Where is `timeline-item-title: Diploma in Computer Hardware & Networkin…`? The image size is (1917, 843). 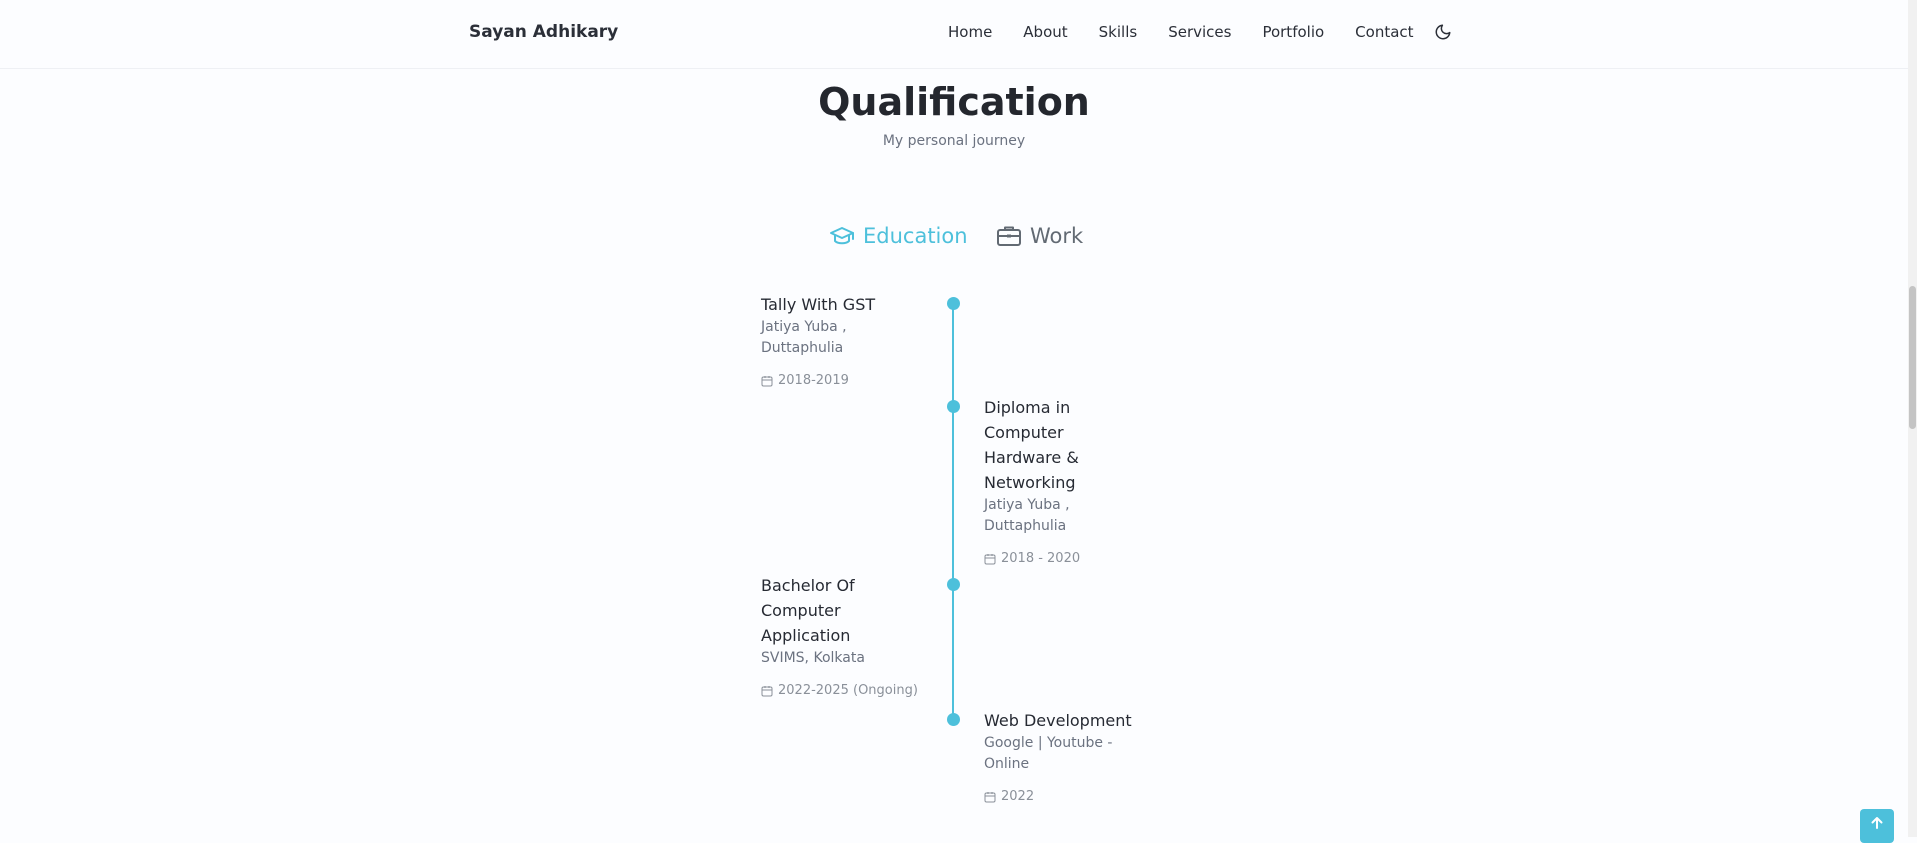
timeline-item-title: Diploma in Computer Hardware & Networkin… is located at coordinates (1031, 445).